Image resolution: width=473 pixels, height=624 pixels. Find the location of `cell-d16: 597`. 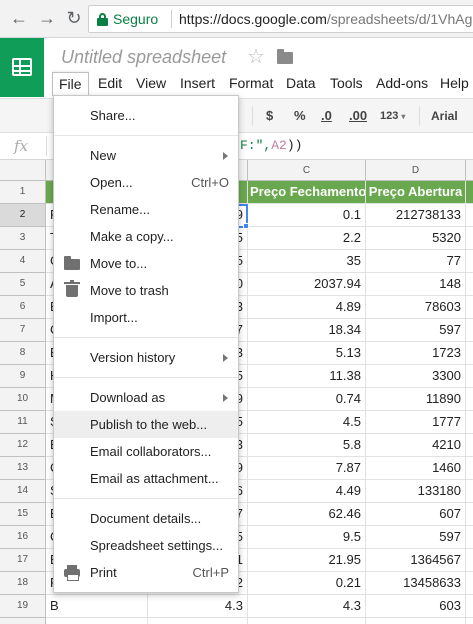

cell-d16: 597 is located at coordinates (416, 537).